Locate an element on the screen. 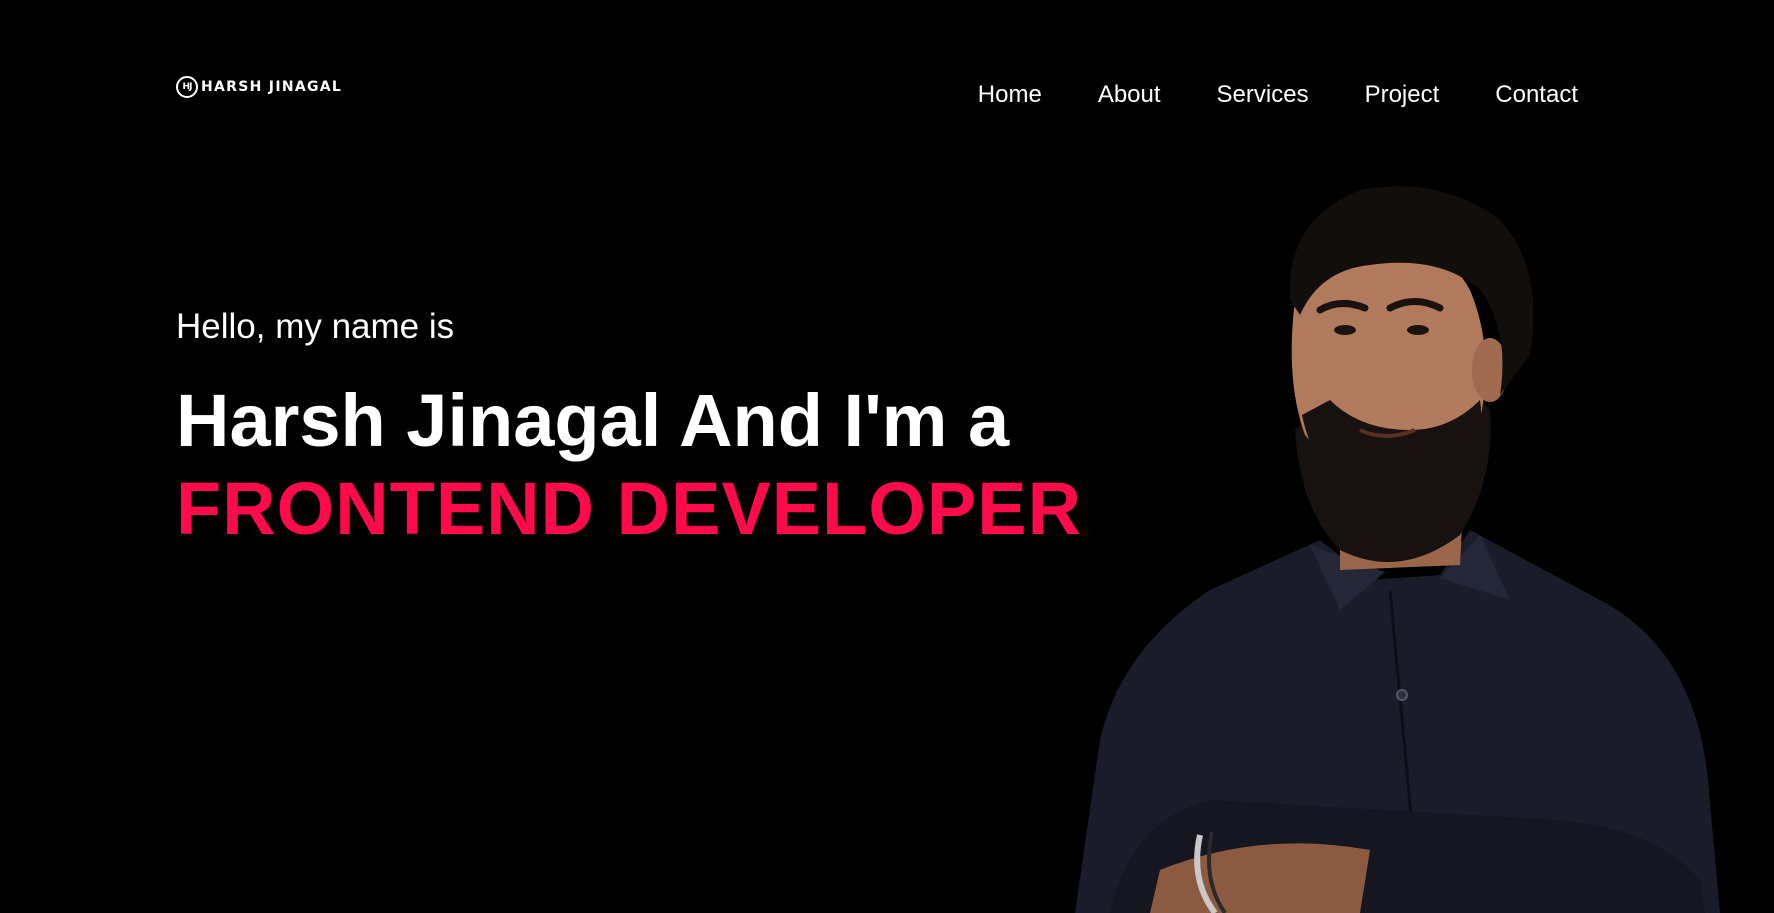  nav-link-home: Home is located at coordinates (1010, 94).